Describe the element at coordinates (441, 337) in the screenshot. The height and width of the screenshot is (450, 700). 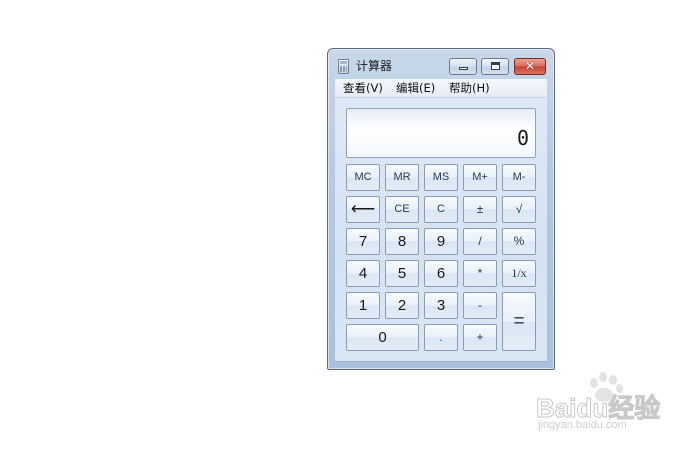
I see `key-decimal: .` at that location.